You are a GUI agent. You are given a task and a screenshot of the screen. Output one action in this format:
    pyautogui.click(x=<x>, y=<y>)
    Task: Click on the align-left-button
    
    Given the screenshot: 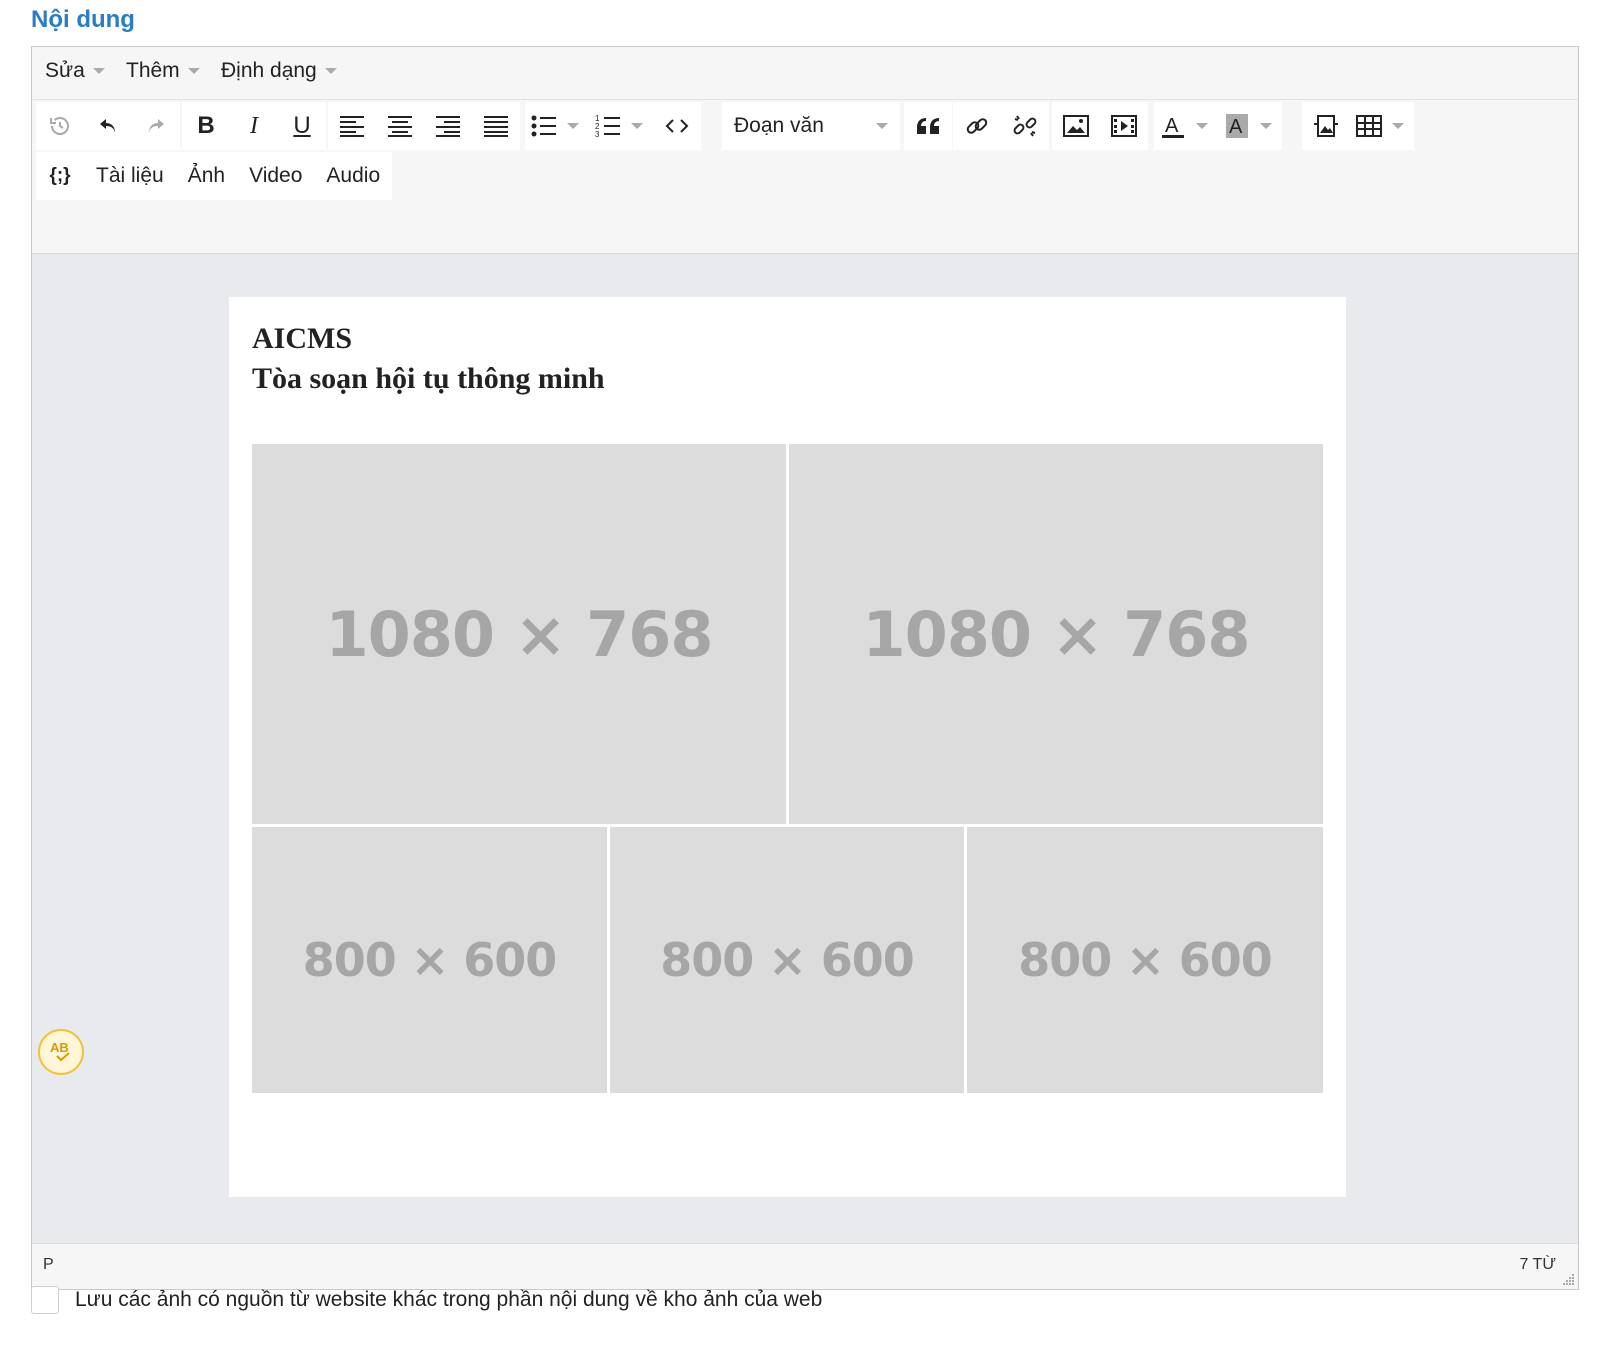 What is the action you would take?
    pyautogui.click(x=352, y=126)
    